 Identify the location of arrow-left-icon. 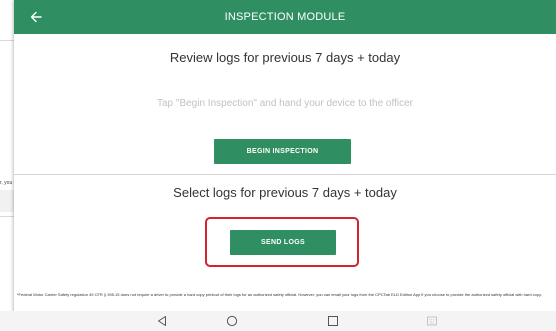
(36, 17).